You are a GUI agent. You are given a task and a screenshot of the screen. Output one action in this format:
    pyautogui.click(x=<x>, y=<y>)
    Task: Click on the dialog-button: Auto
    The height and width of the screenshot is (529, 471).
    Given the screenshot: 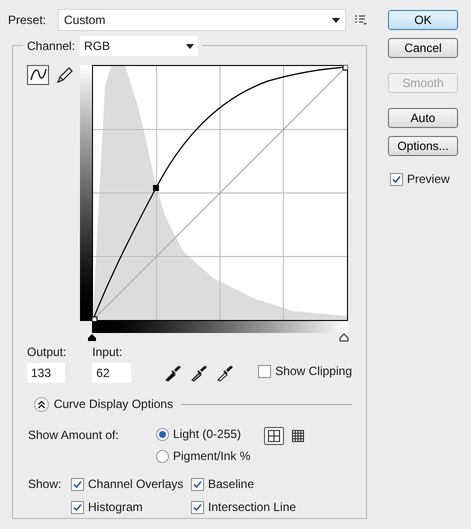 What is the action you would take?
    pyautogui.click(x=423, y=118)
    